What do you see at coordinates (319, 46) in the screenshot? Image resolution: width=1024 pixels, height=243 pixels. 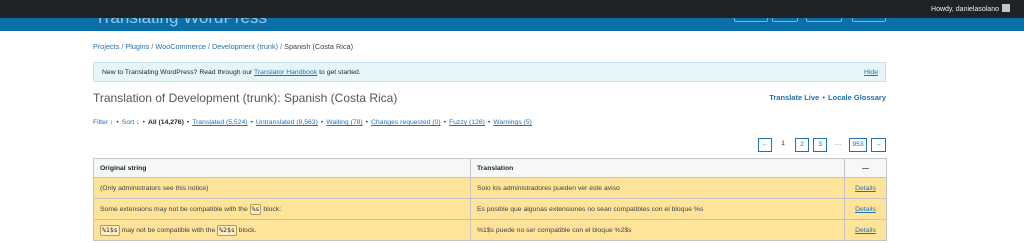 I see `breadcrumb-current: Spanish (Costa Rica)` at bounding box center [319, 46].